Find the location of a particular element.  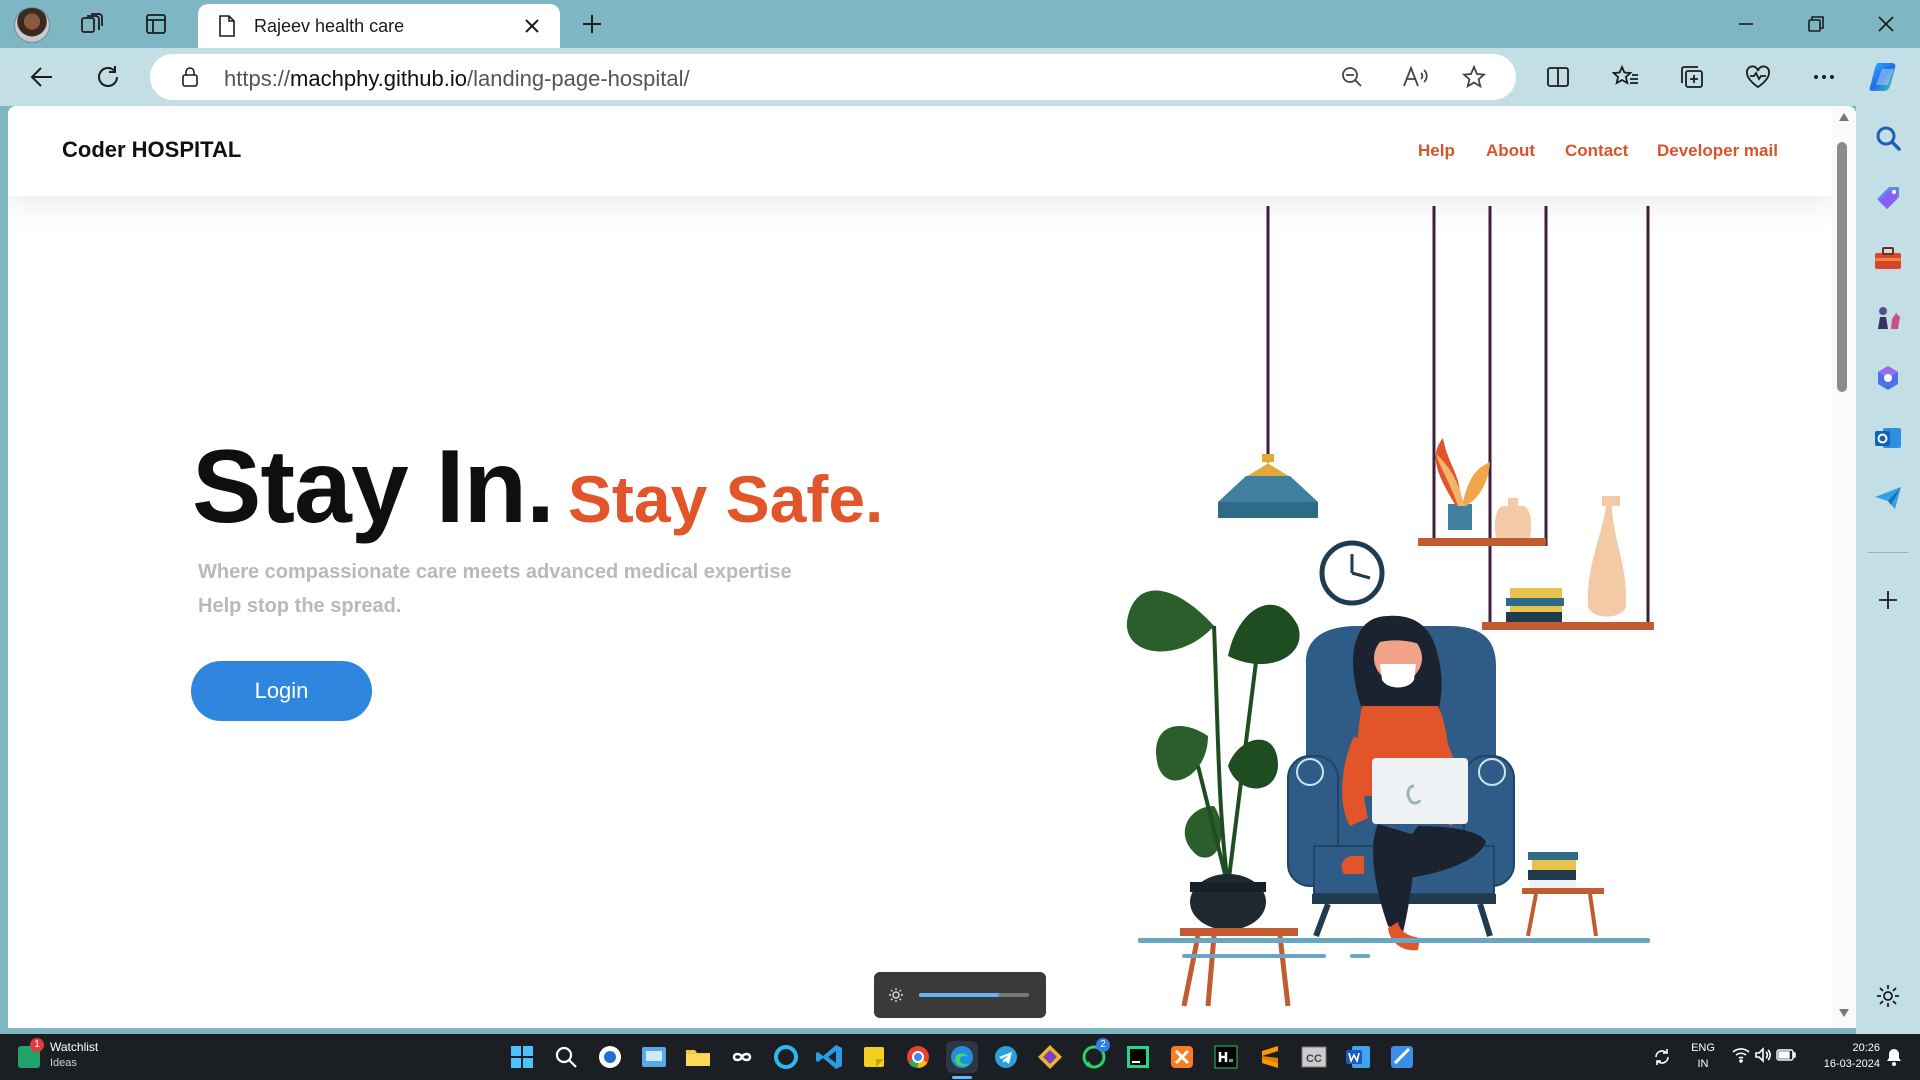

minimize-icon is located at coordinates (1746, 24).